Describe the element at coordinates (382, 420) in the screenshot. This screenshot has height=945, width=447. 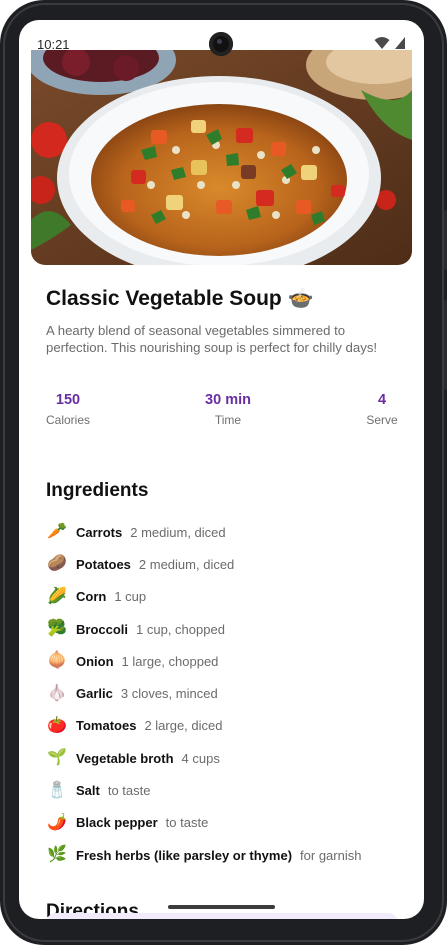
I see `stat-label: Serve` at that location.